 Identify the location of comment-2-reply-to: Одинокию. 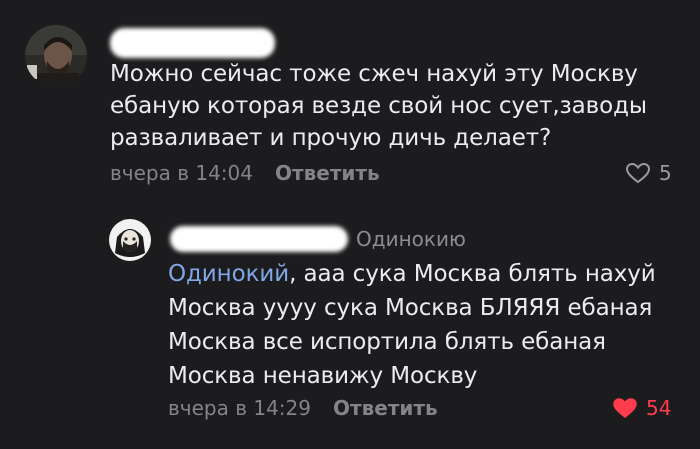
(411, 239).